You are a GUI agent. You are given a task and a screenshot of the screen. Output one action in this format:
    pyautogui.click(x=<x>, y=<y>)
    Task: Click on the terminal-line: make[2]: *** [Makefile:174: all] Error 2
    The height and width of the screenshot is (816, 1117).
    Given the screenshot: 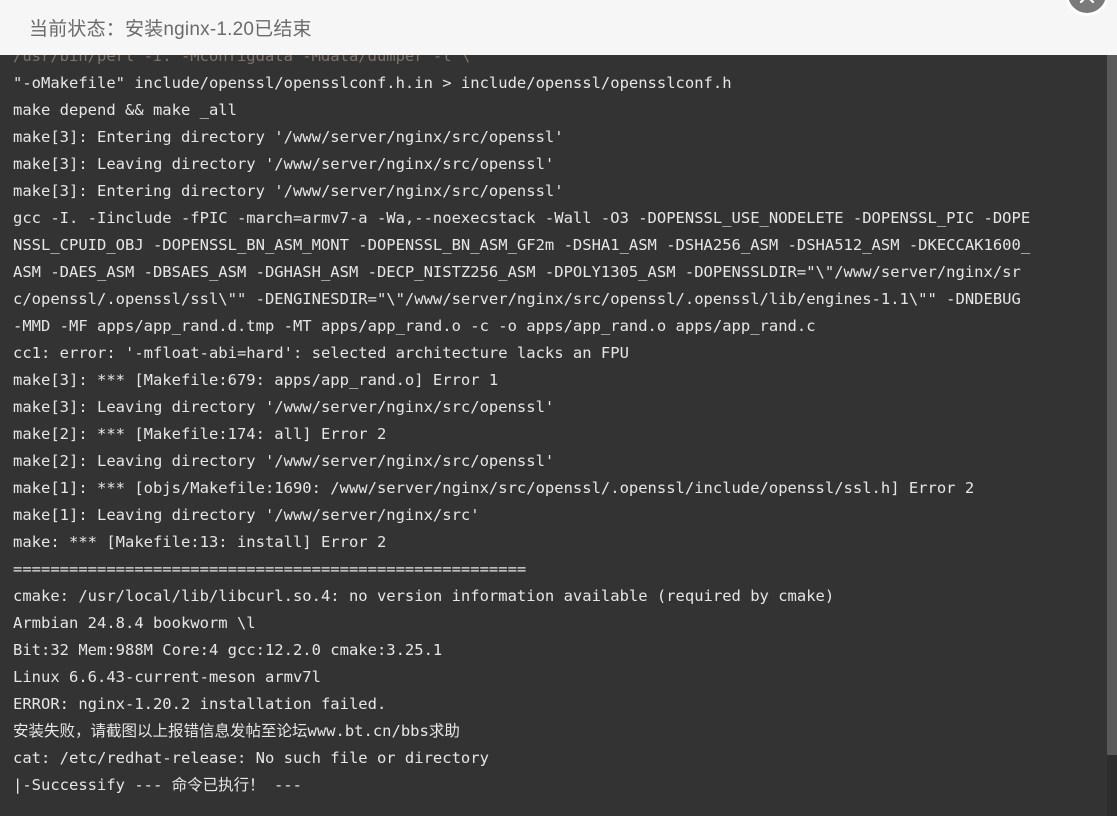 What is the action you would take?
    pyautogui.click(x=200, y=434)
    